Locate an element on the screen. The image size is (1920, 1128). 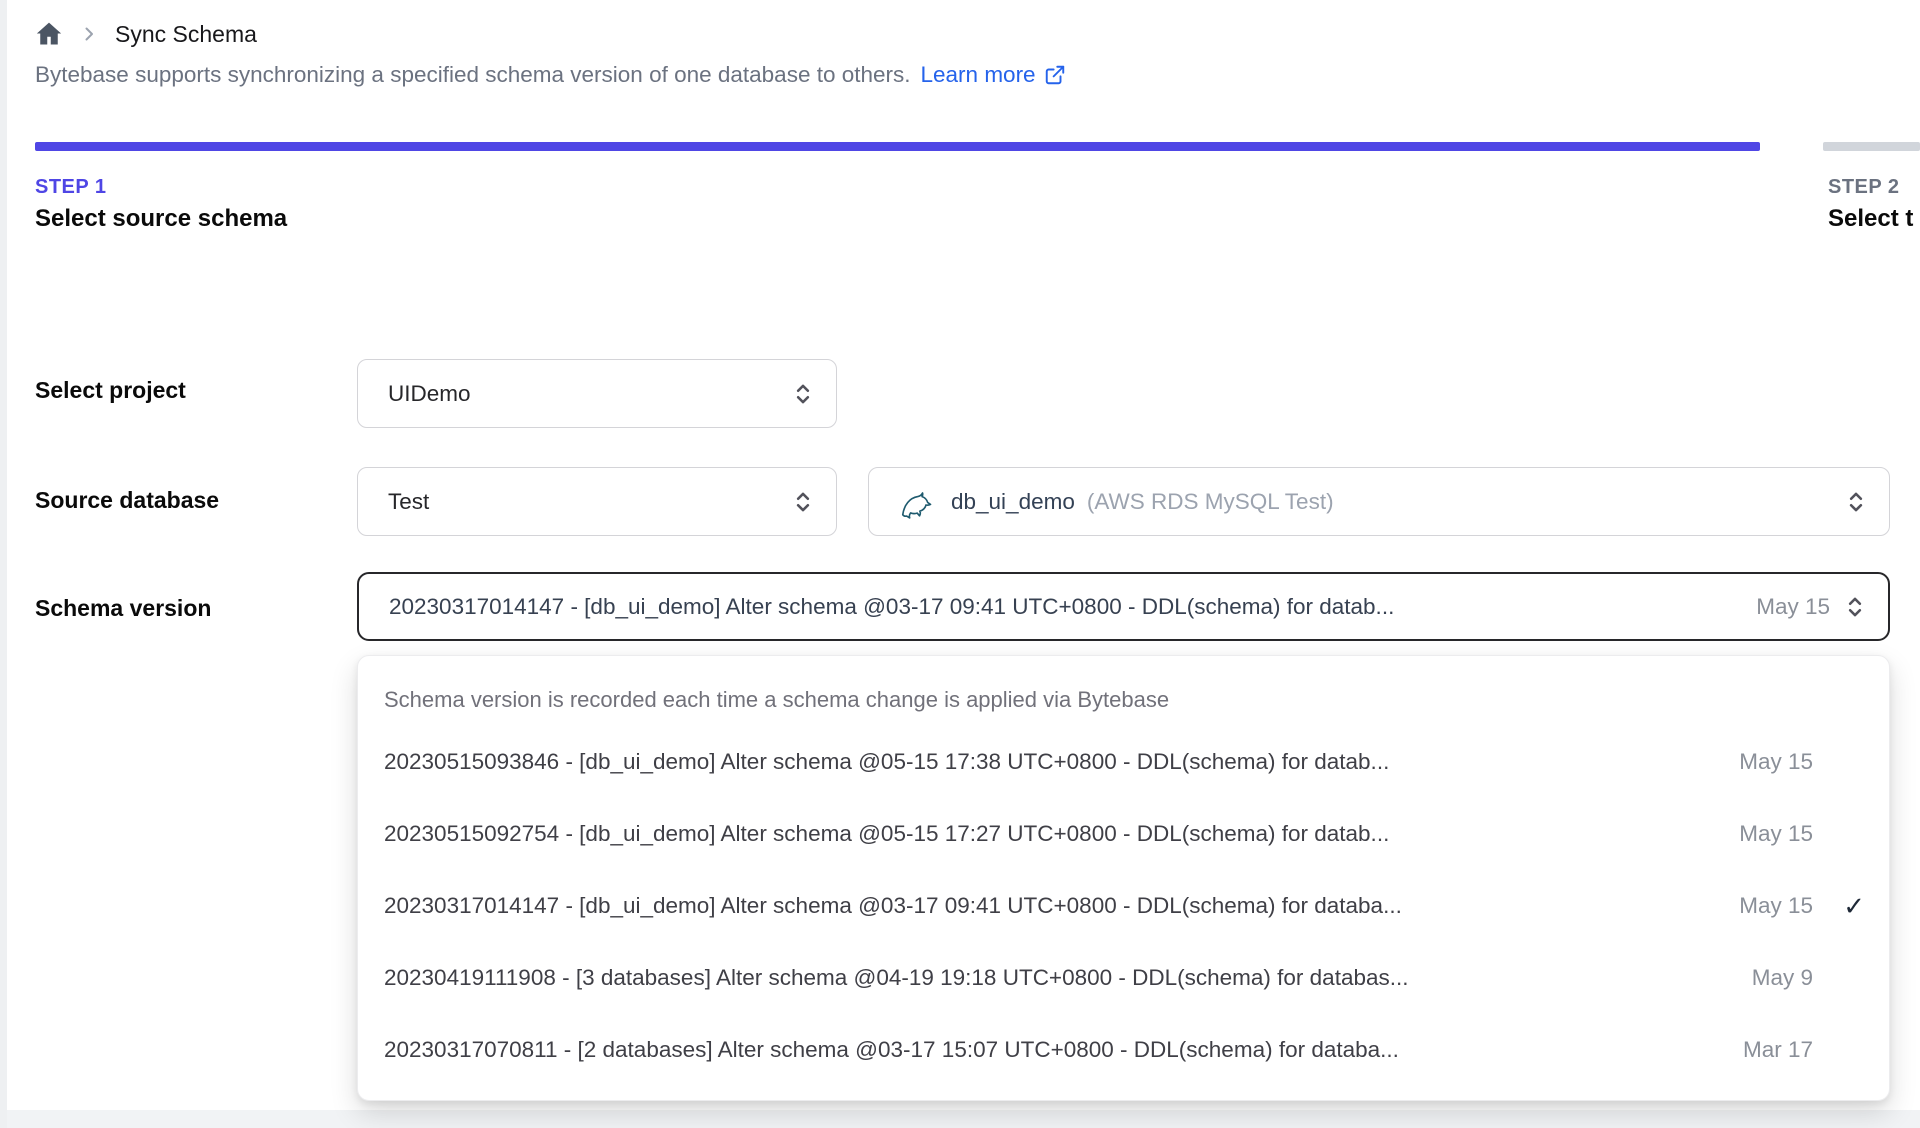
step1-progress-bar is located at coordinates (897, 146).